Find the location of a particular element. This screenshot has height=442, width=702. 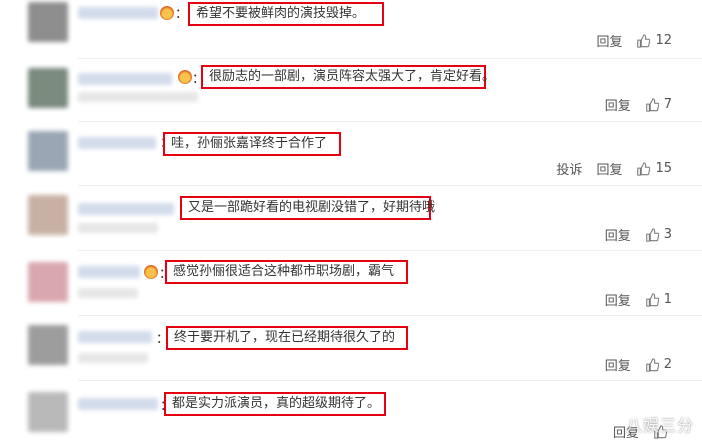

comment-item: ： 希望不要被鲜肉的演技毁掉。 回复 12 is located at coordinates (351, 29).